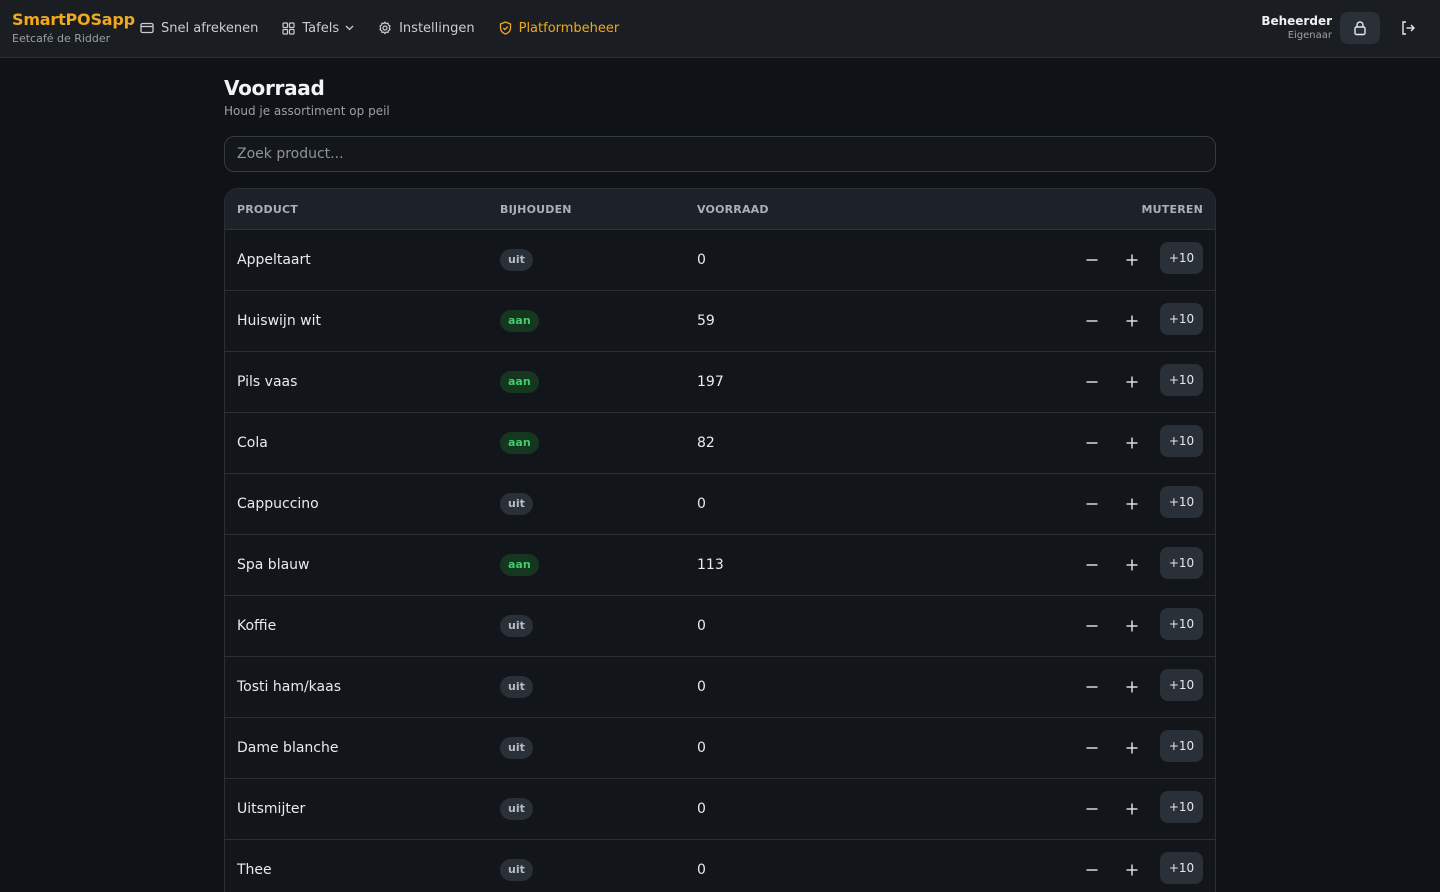 The image size is (1440, 892). I want to click on product-name: Thee, so click(254, 870).